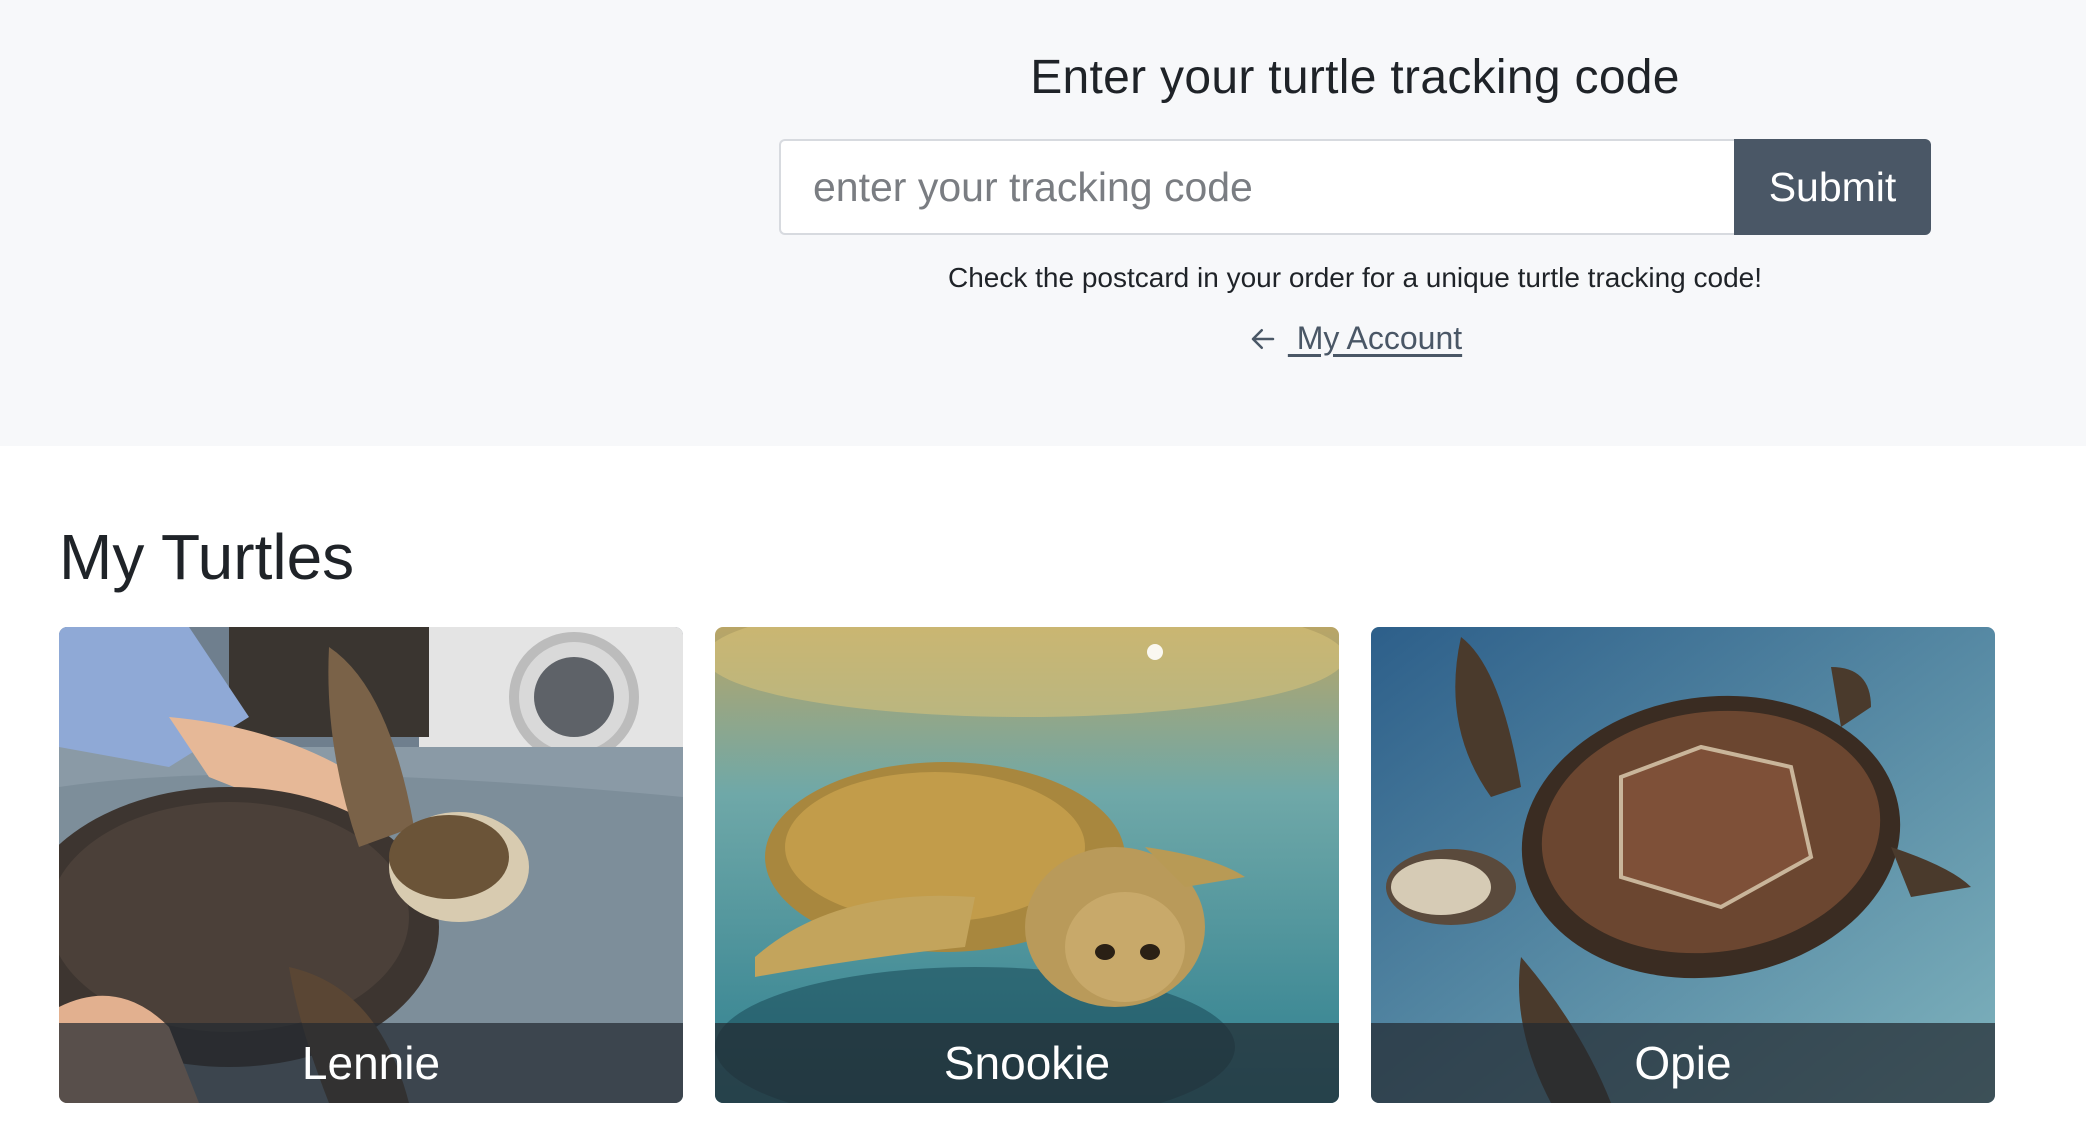  What do you see at coordinates (1832, 187) in the screenshot?
I see `submit-button: Submit` at bounding box center [1832, 187].